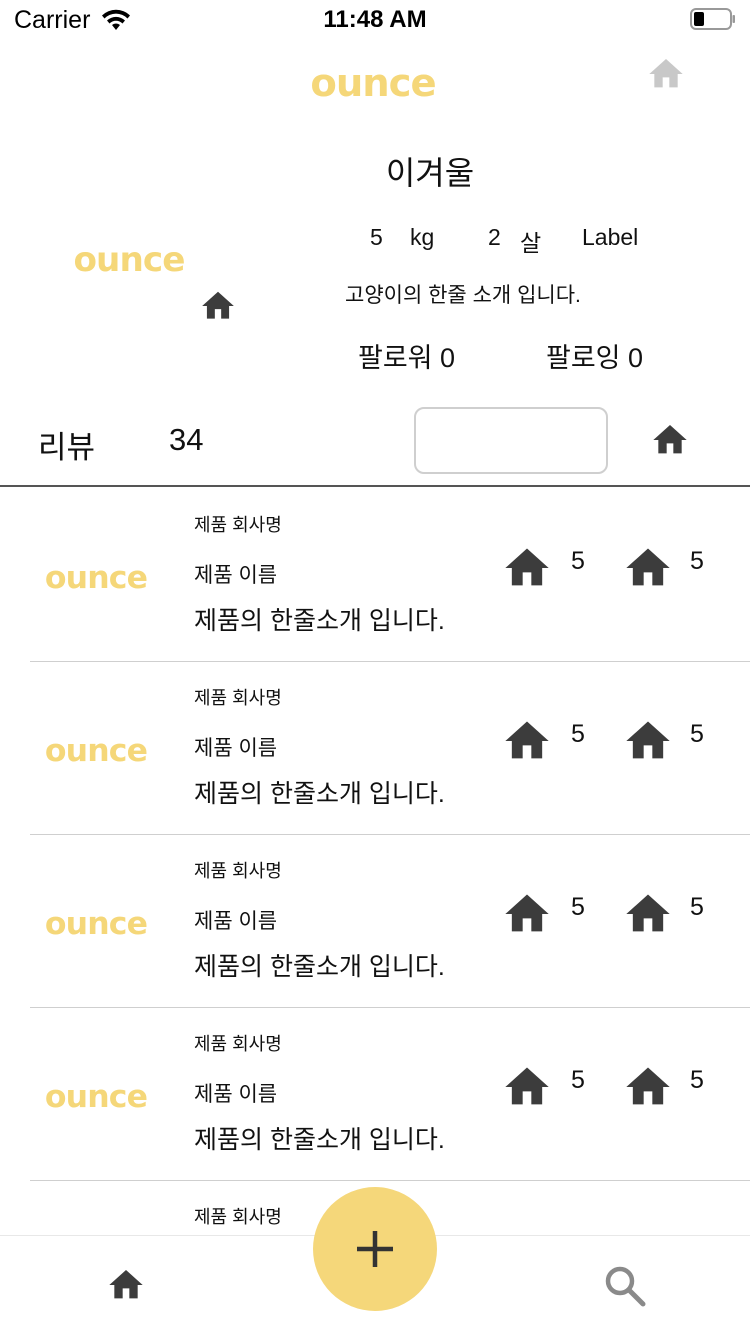 The height and width of the screenshot is (1334, 750). I want to click on weight-value: 5, so click(376, 237).